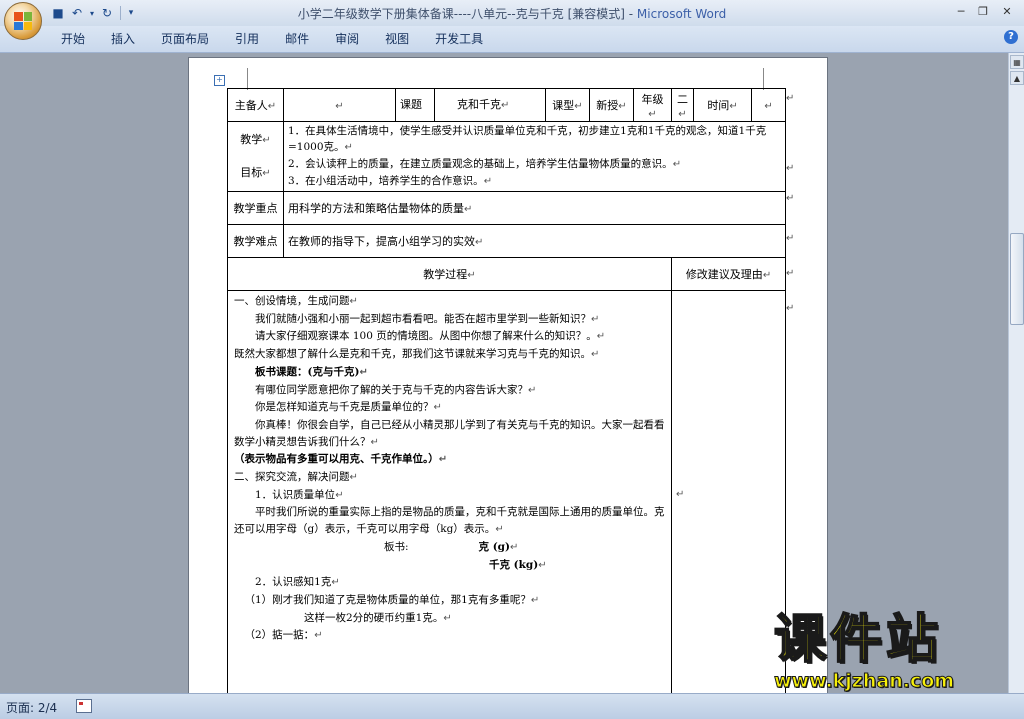 The image size is (1024, 719). What do you see at coordinates (449, 566) in the screenshot?
I see `process-line: 千克 (kg)↵` at bounding box center [449, 566].